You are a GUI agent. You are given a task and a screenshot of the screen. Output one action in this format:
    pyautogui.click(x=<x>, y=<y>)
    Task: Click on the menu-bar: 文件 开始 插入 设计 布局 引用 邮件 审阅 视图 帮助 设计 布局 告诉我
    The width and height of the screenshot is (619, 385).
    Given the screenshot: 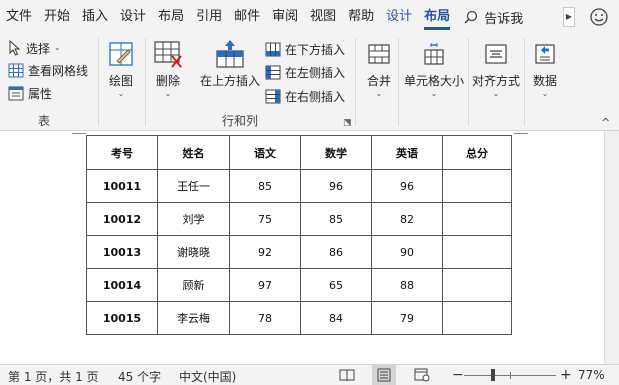 What is the action you would take?
    pyautogui.click(x=309, y=17)
    